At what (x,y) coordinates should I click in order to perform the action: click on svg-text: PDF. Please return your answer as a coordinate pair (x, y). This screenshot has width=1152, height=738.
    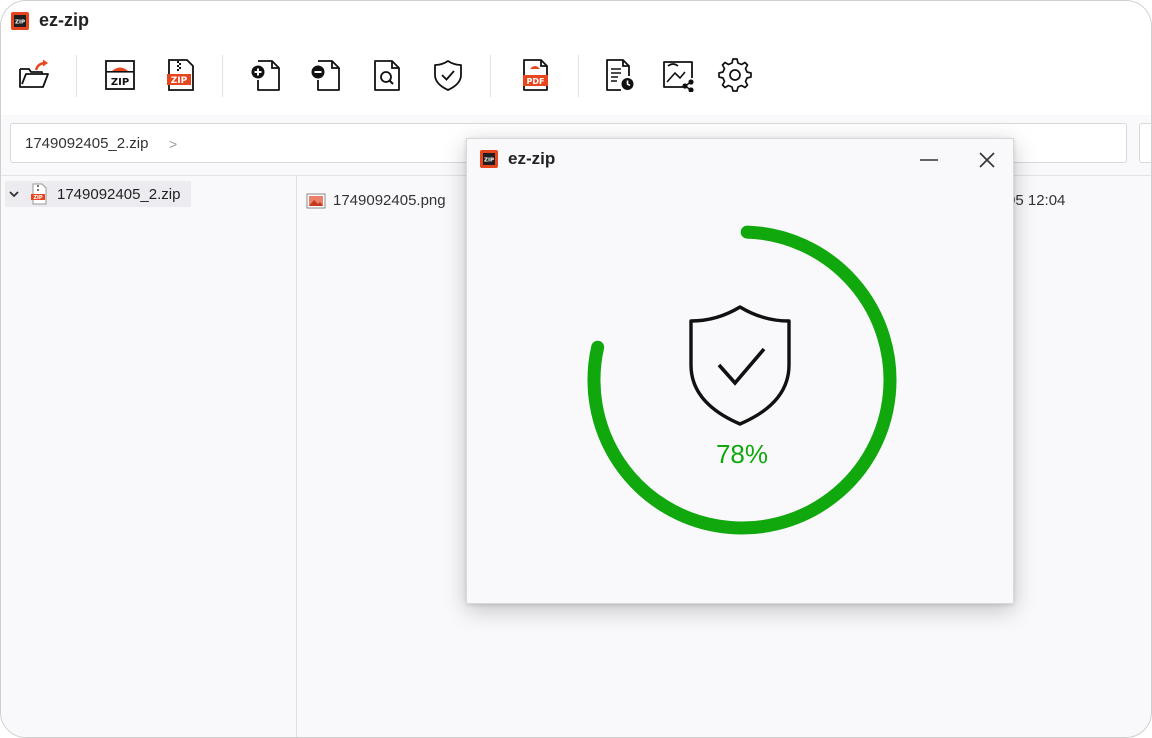
    Looking at the image, I should click on (536, 81).